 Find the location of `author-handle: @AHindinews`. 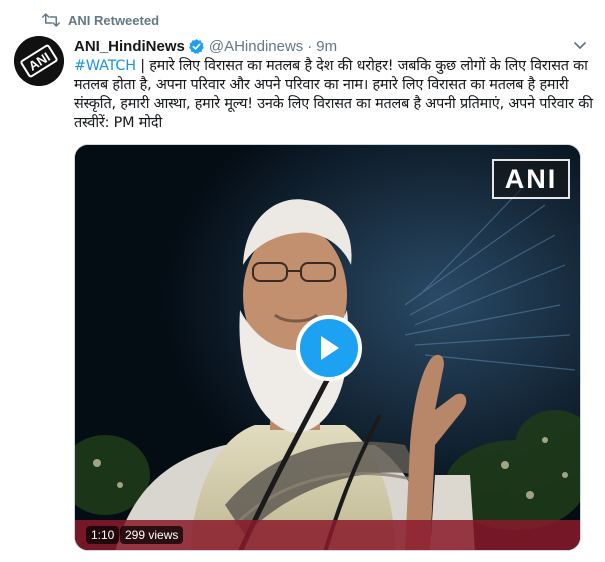

author-handle: @AHindinews is located at coordinates (256, 46).